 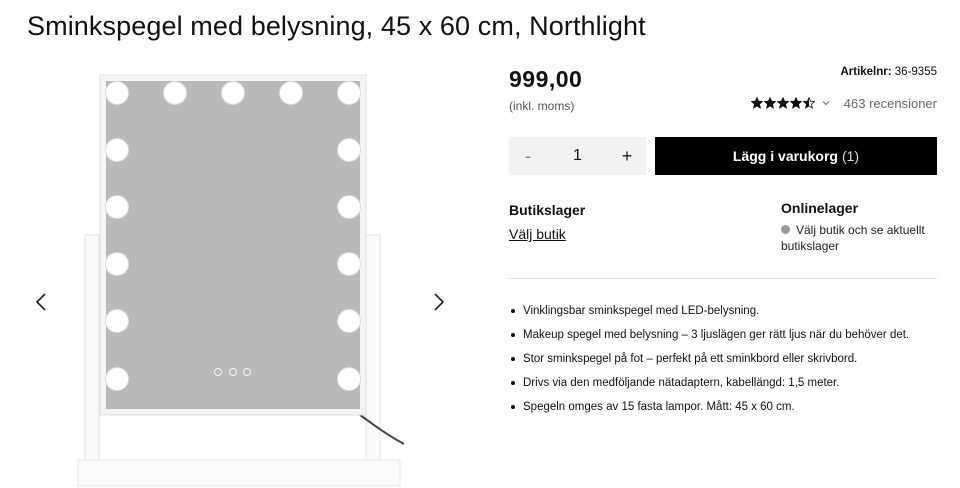 I want to click on product-price: 999,00, so click(x=546, y=79).